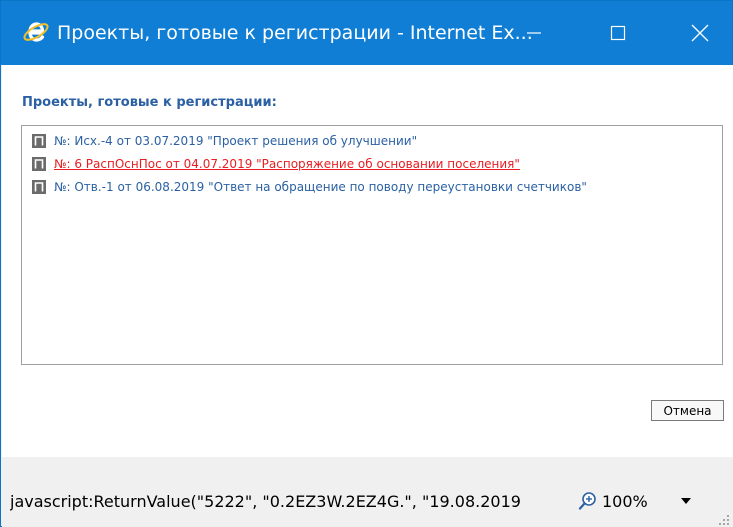  I want to click on close-button, so click(700, 33).